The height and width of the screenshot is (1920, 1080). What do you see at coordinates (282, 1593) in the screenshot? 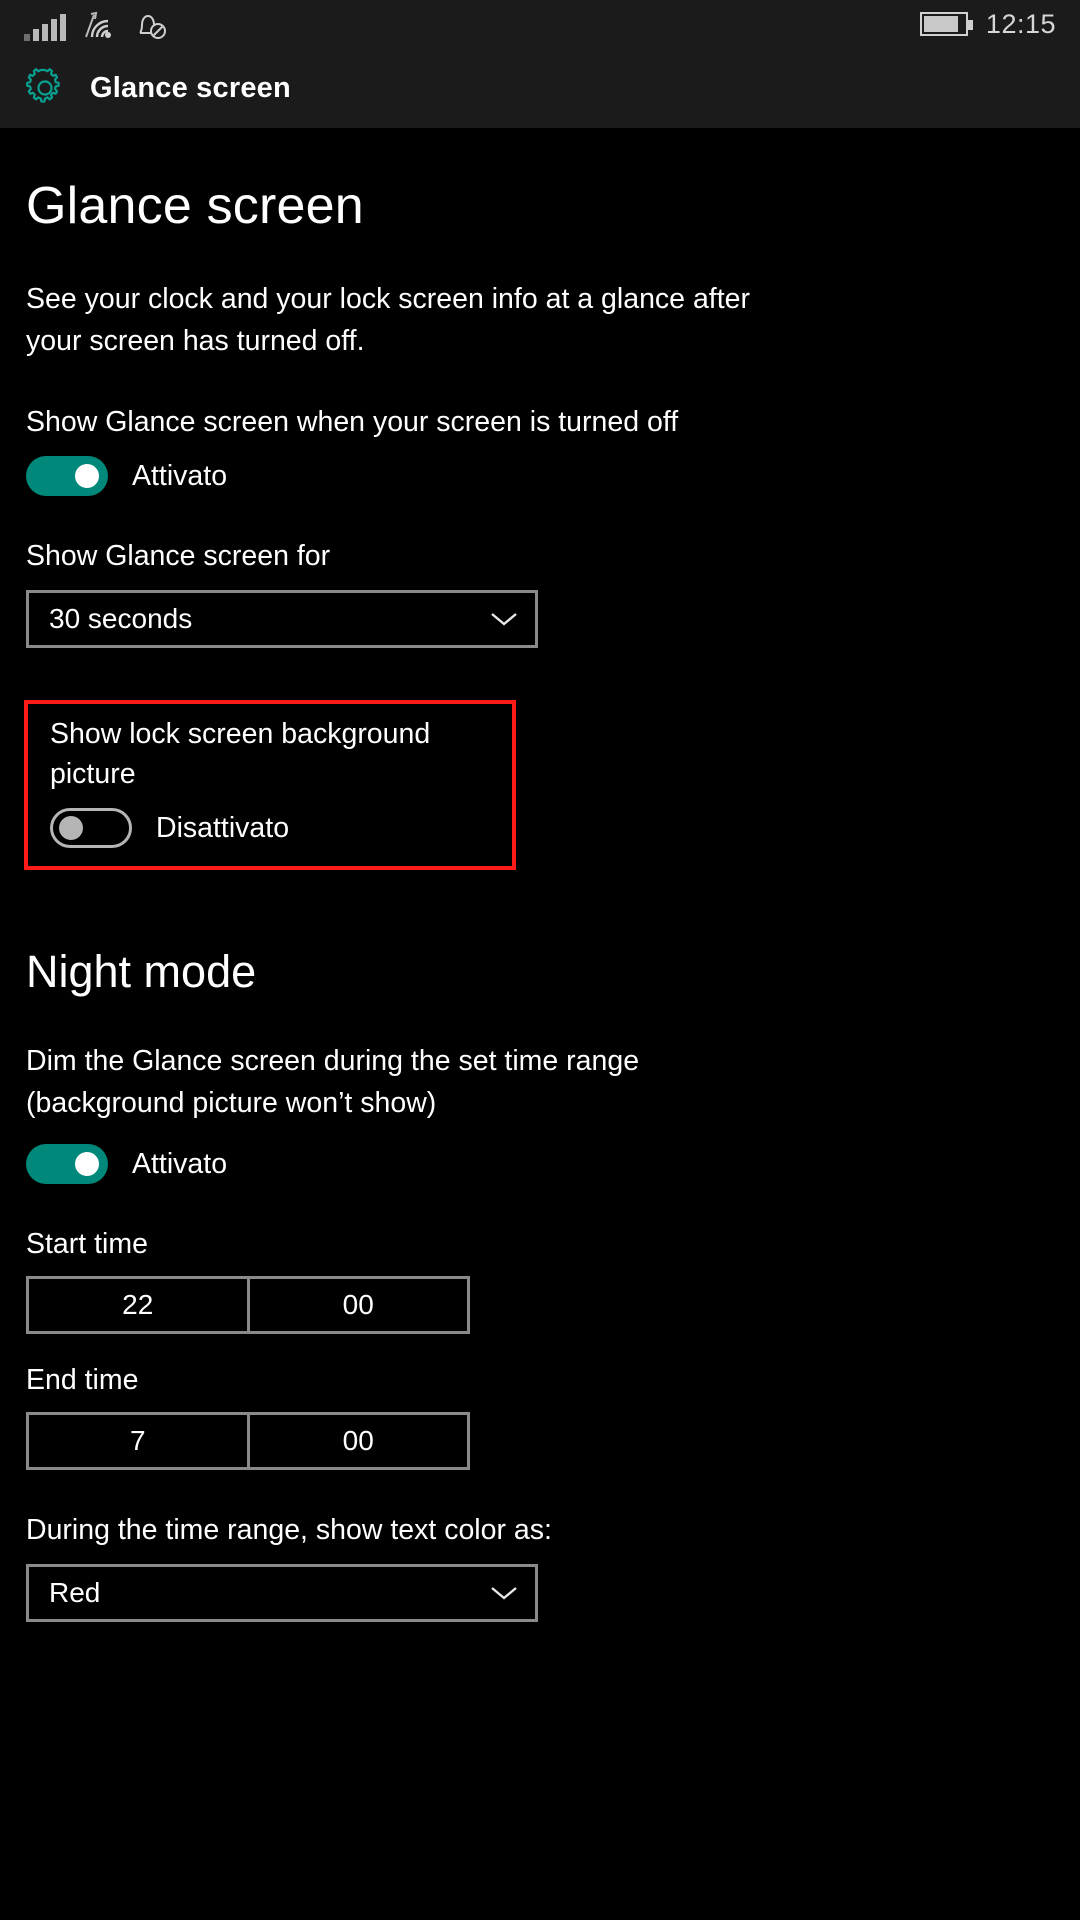
I see `text-color-dropdown: Red` at bounding box center [282, 1593].